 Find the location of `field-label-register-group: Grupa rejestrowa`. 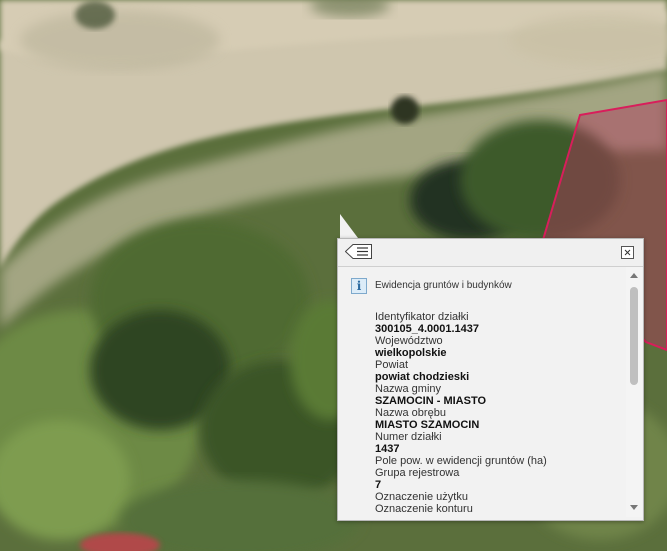

field-label-register-group: Grupa rejestrowa is located at coordinates (417, 473).